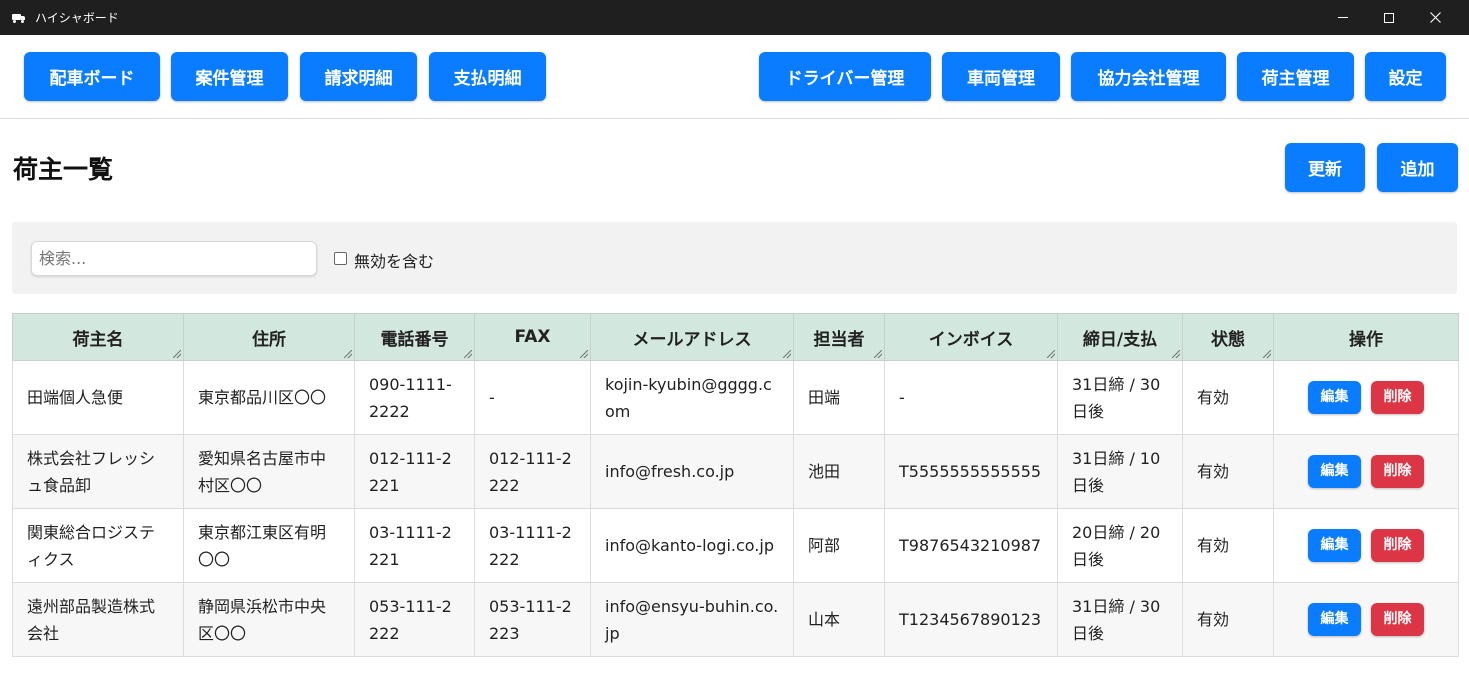  What do you see at coordinates (1366, 337) in the screenshot?
I see `column-header-actions: 操作` at bounding box center [1366, 337].